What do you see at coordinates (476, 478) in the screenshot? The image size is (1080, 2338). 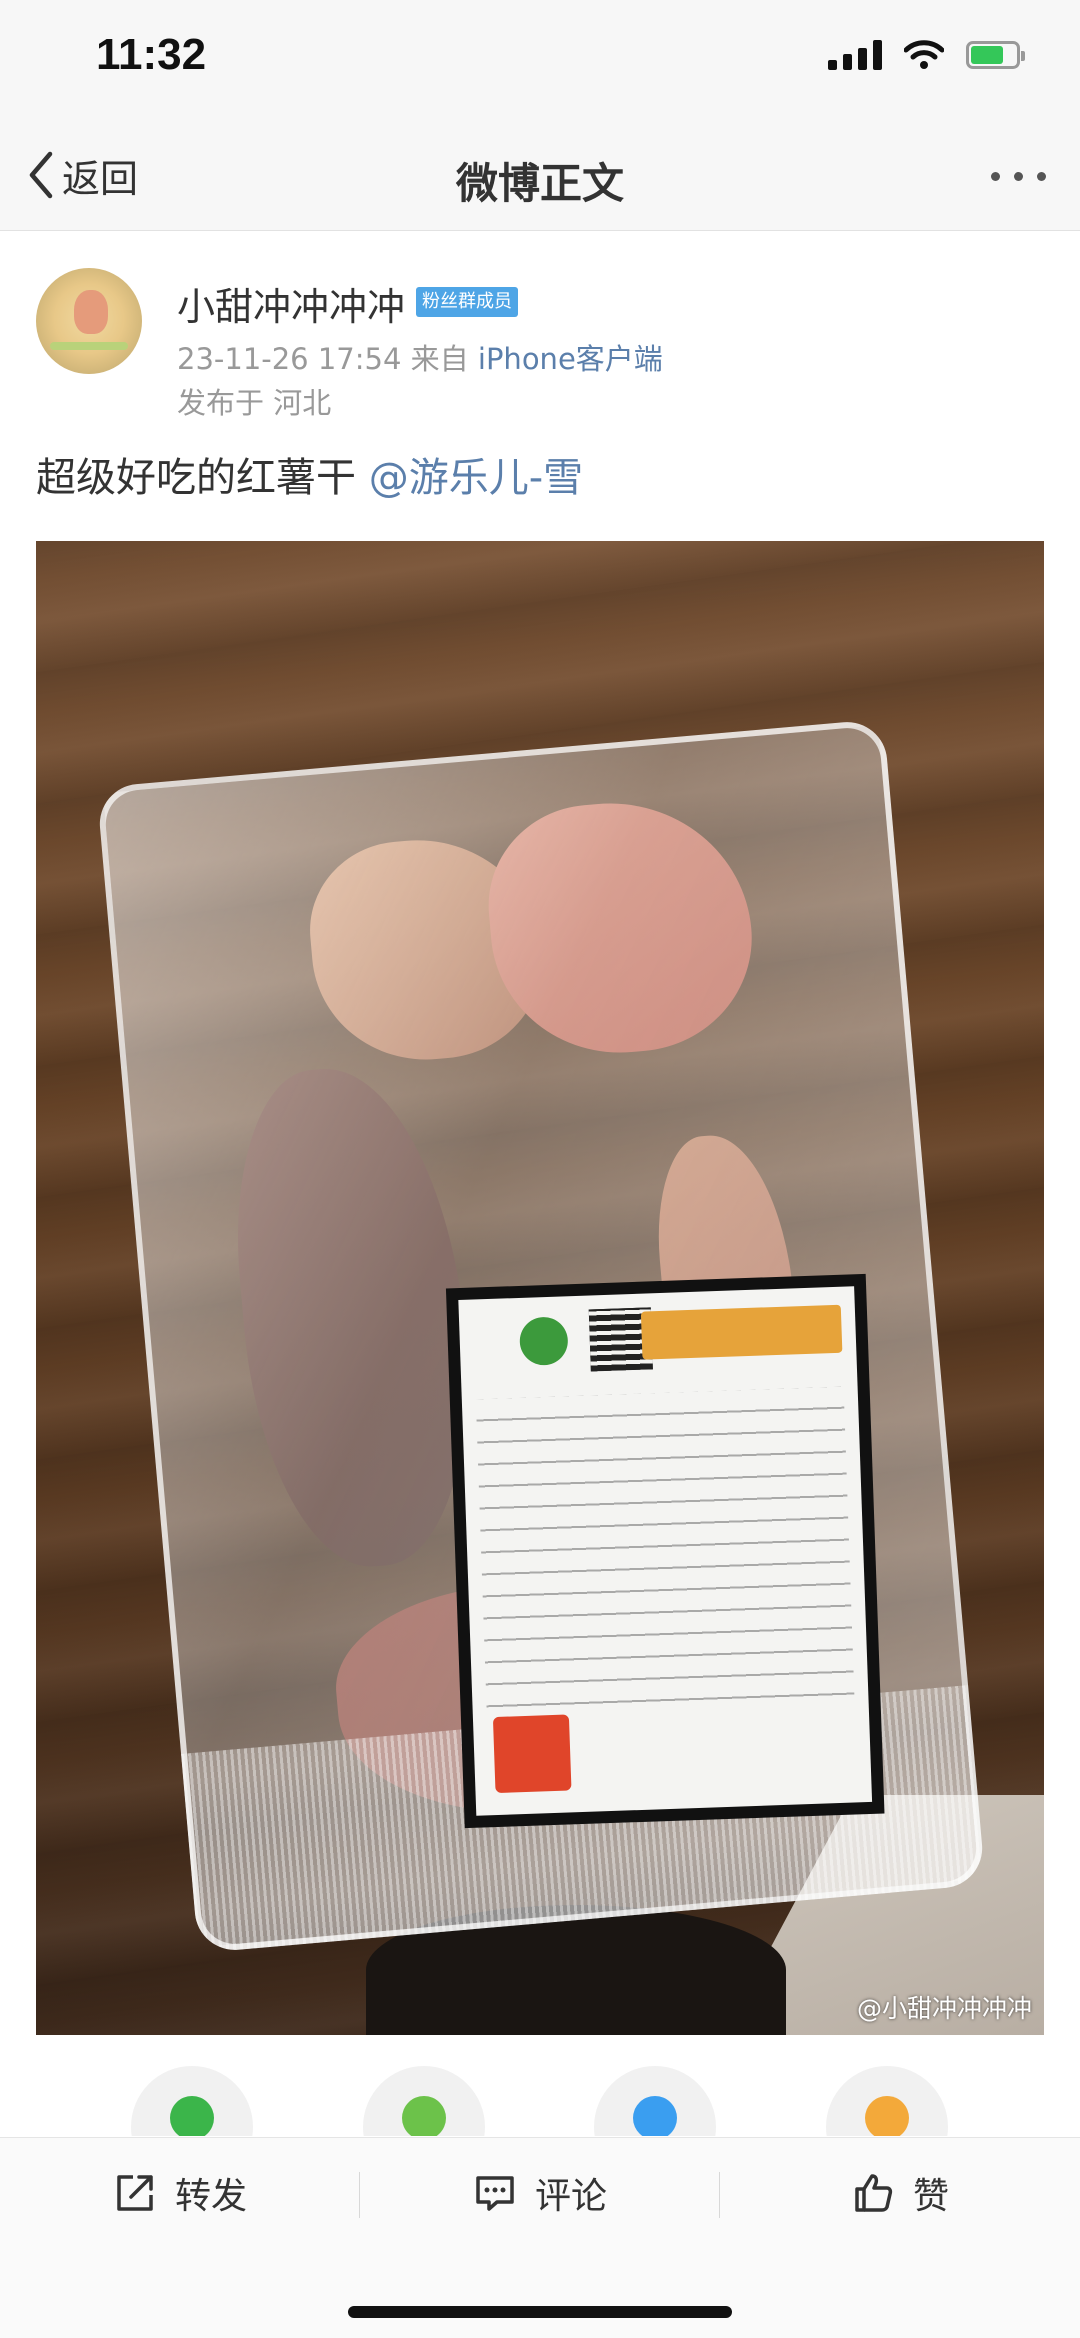 I see `mention-link: @游乐儿-雪` at bounding box center [476, 478].